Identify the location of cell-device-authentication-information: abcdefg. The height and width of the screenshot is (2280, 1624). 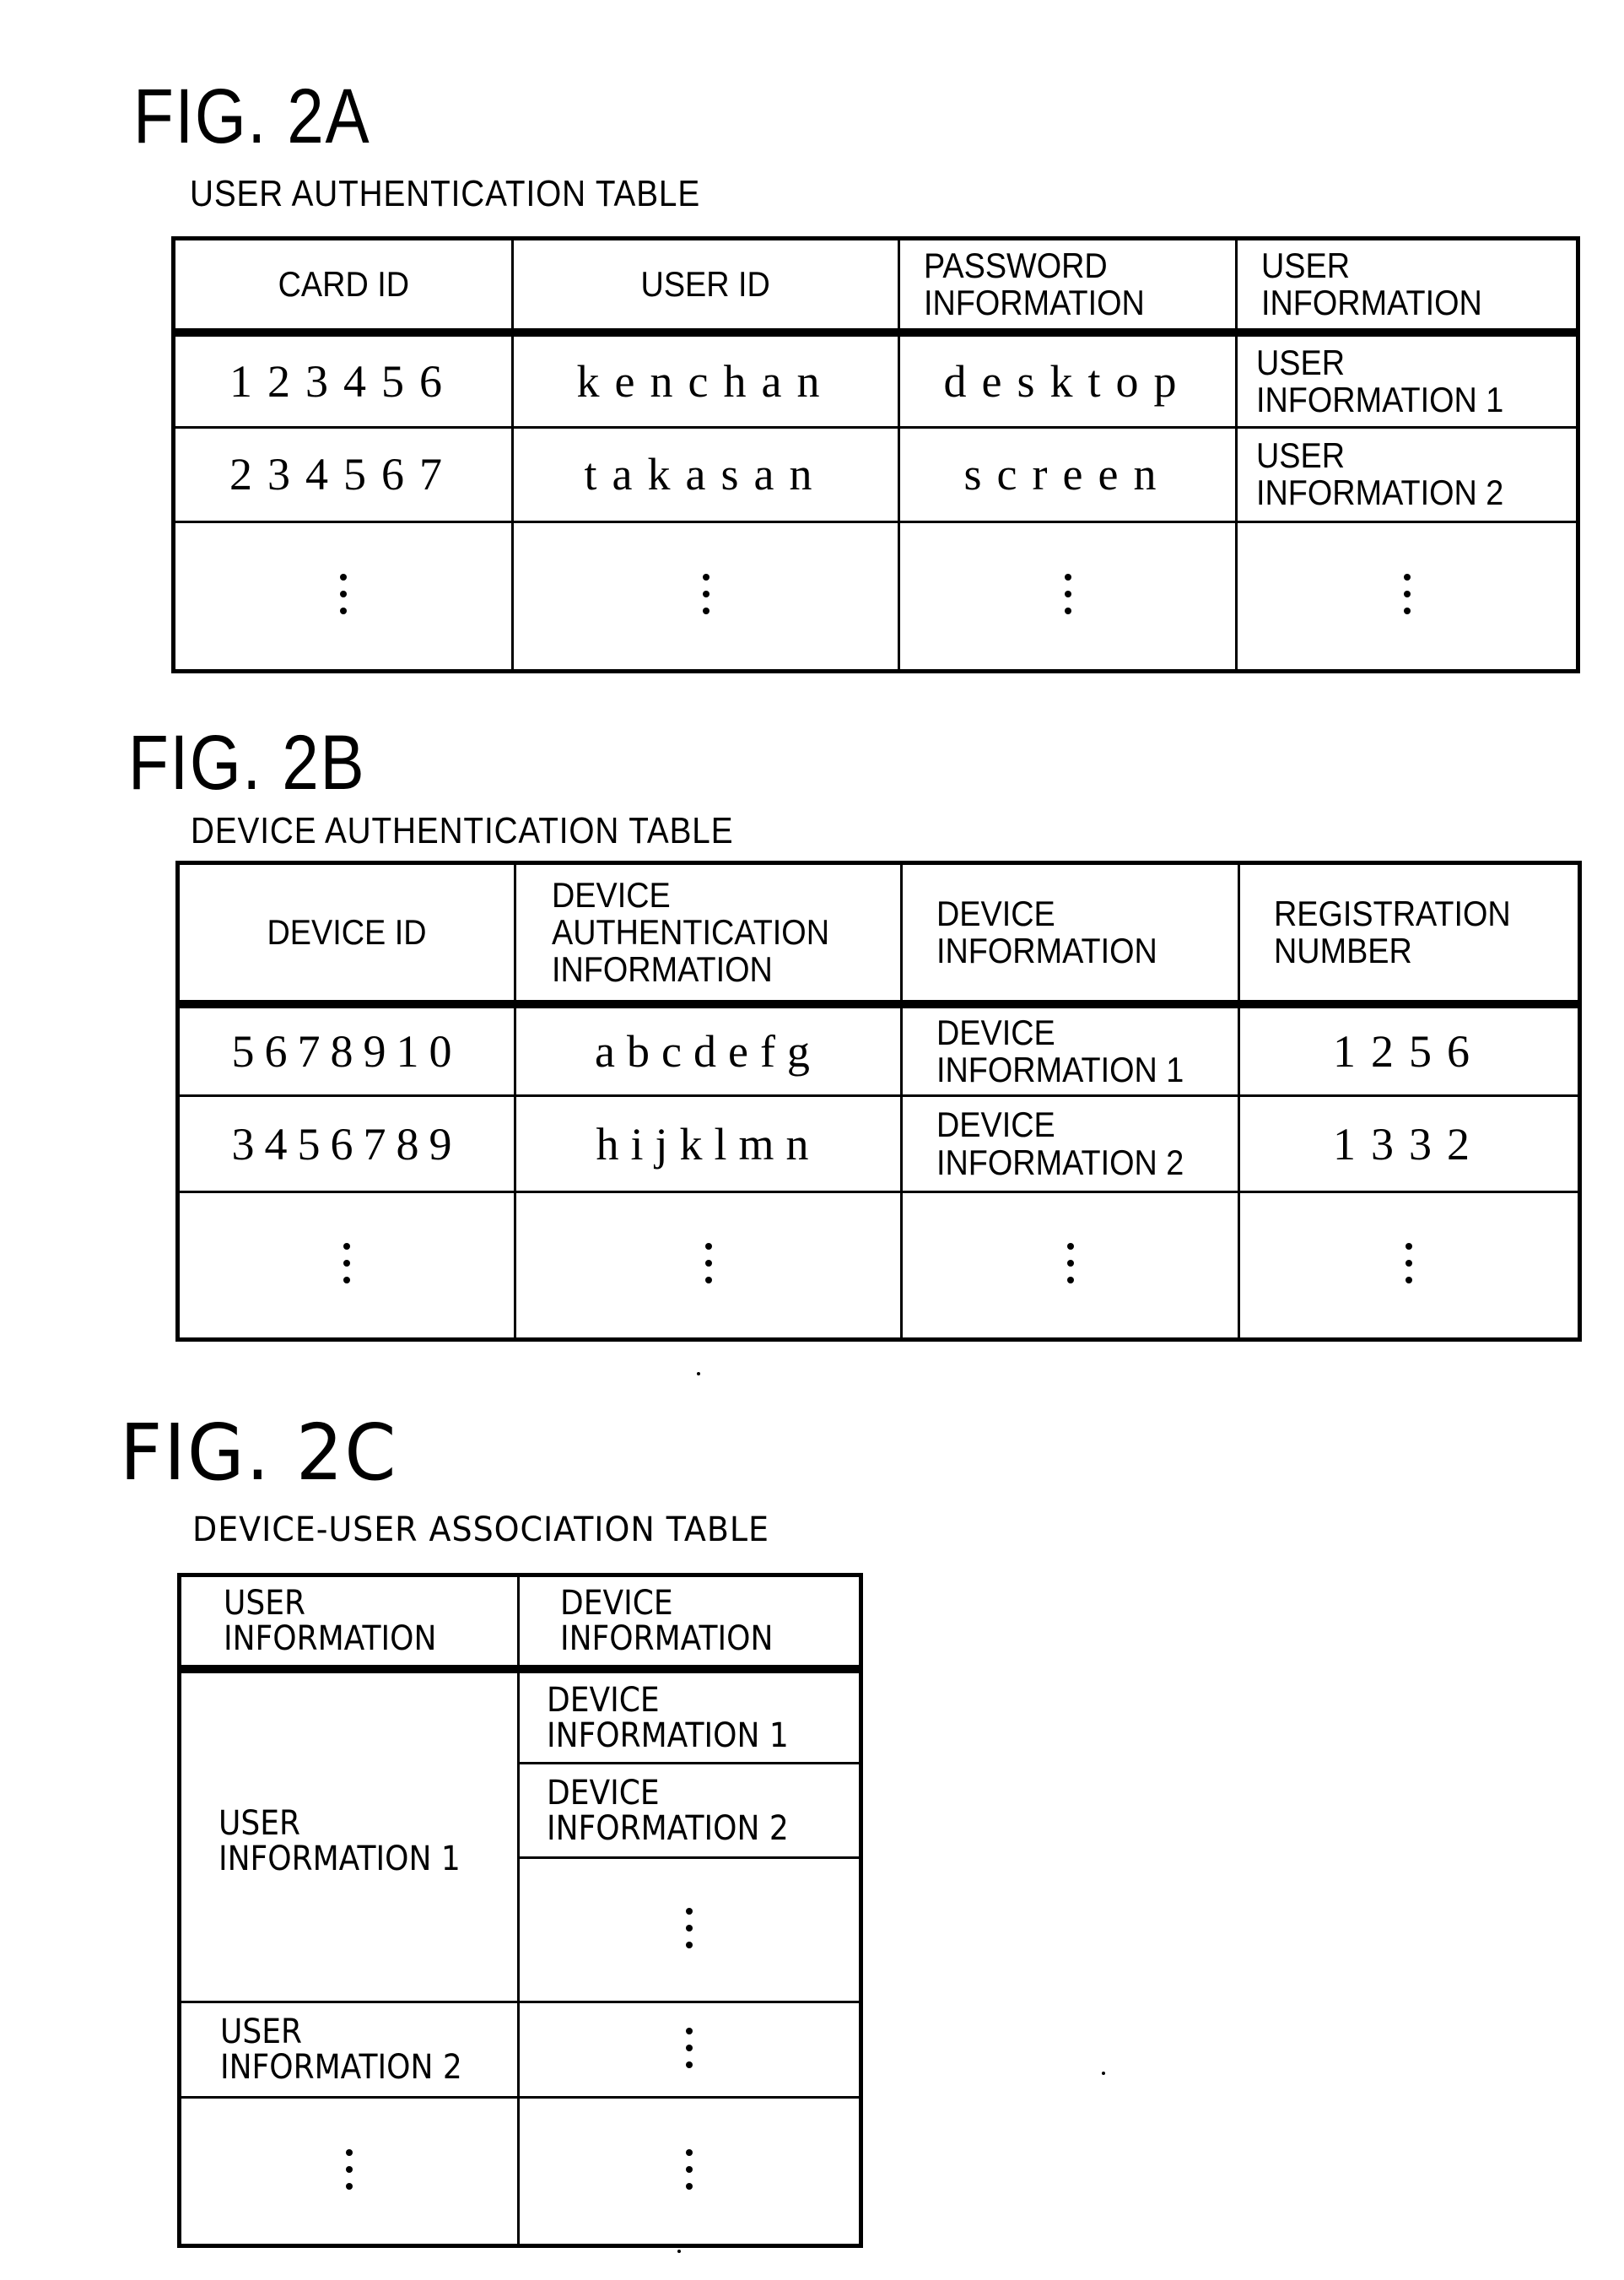
(708, 1050).